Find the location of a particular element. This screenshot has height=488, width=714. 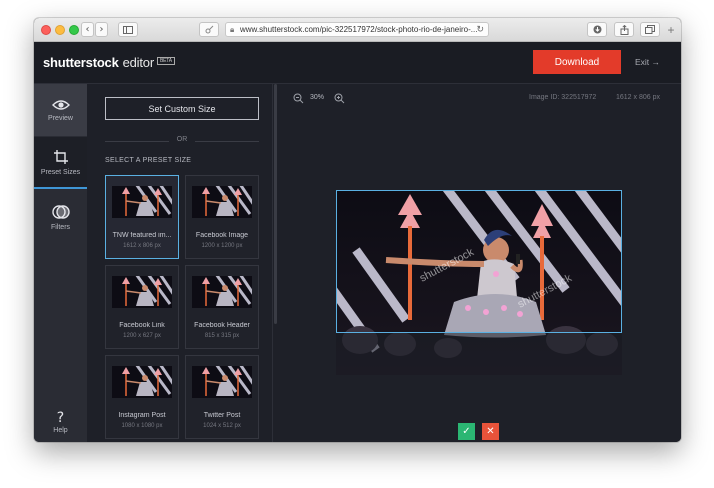

image-dimensions: 1612 x 806 px is located at coordinates (638, 97).